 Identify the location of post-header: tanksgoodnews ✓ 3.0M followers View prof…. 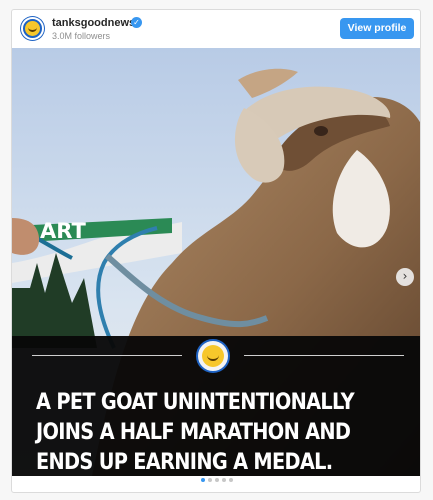
(216, 29).